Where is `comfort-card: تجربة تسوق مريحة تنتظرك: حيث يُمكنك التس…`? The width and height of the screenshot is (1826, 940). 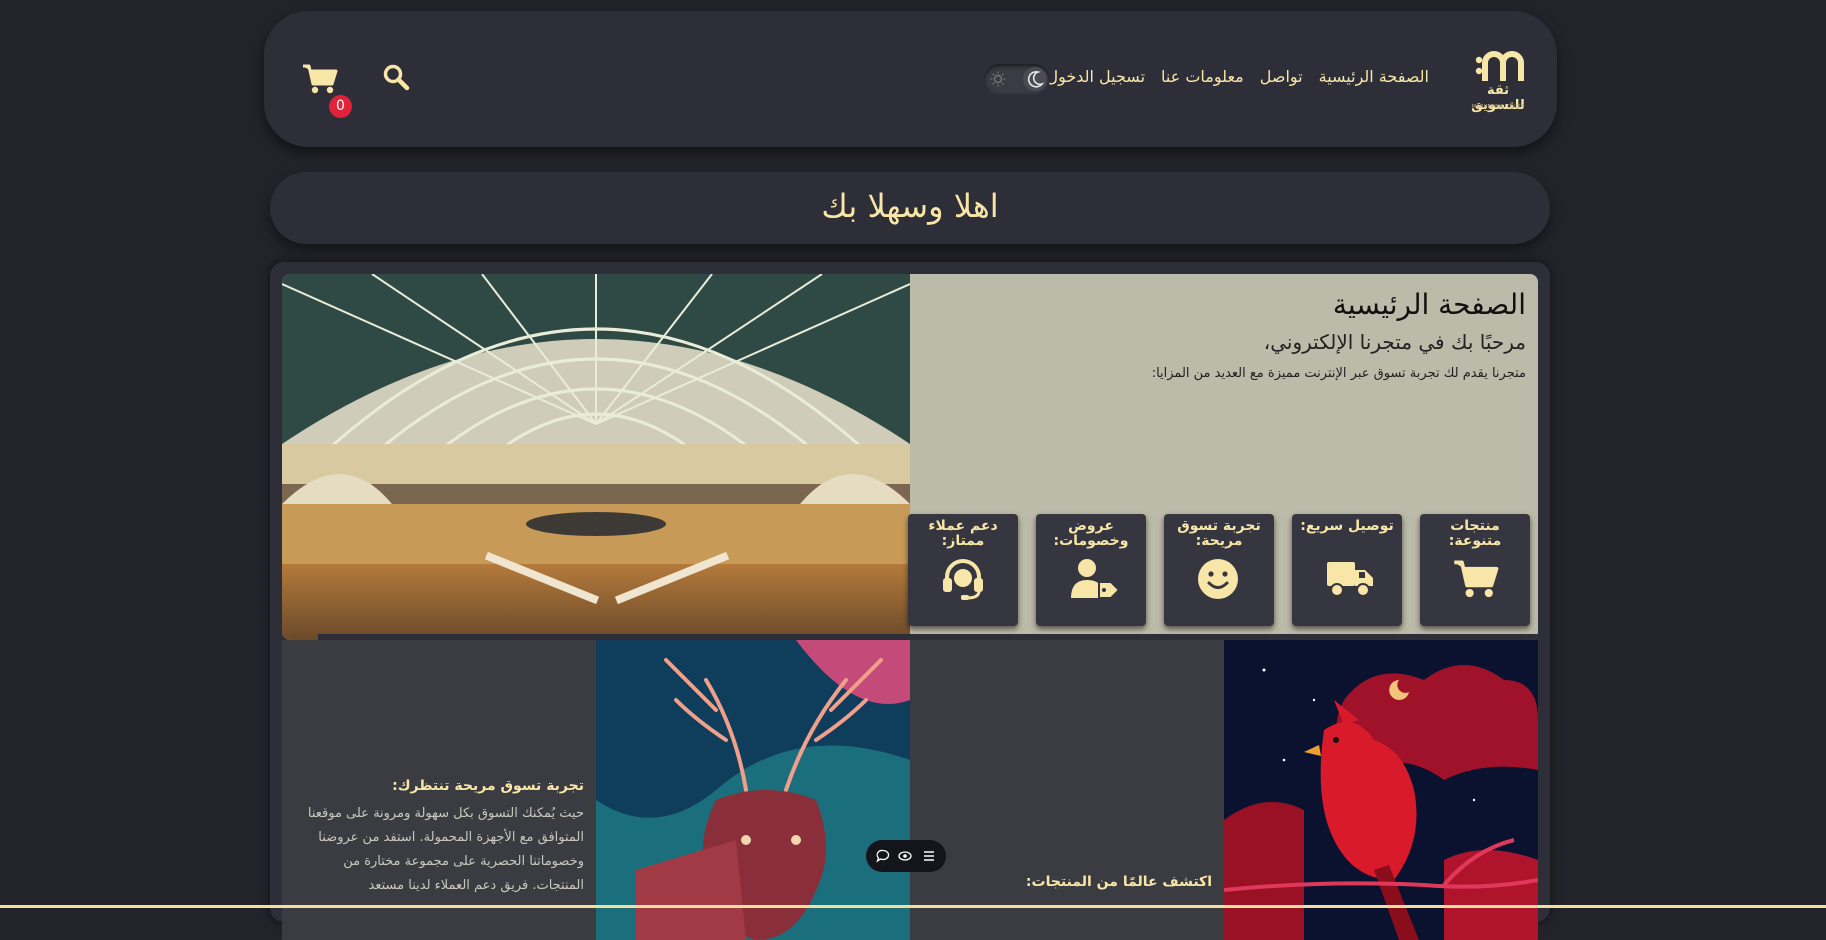
comfort-card: تجربة تسوق مريحة تنتظرك: حيث يُمكنك التس… is located at coordinates (439, 790).